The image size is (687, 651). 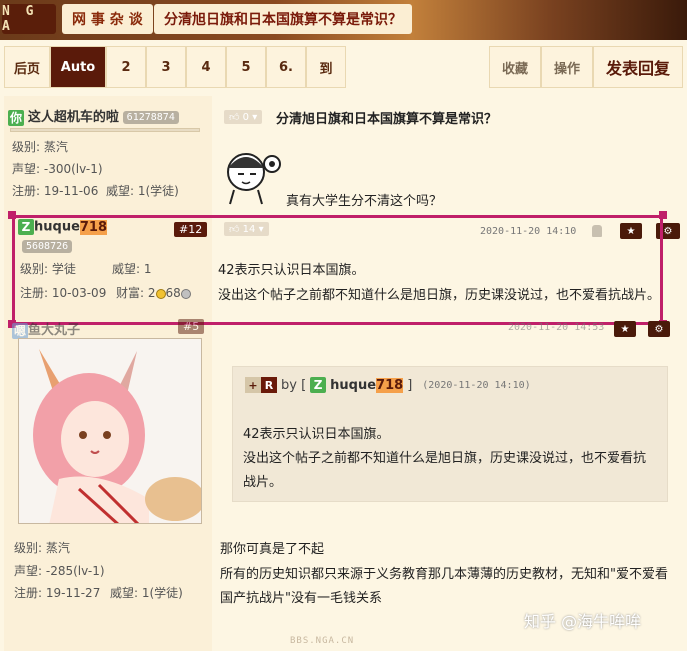 I want to click on post2-prestige: 威望: 1, so click(x=132, y=269).